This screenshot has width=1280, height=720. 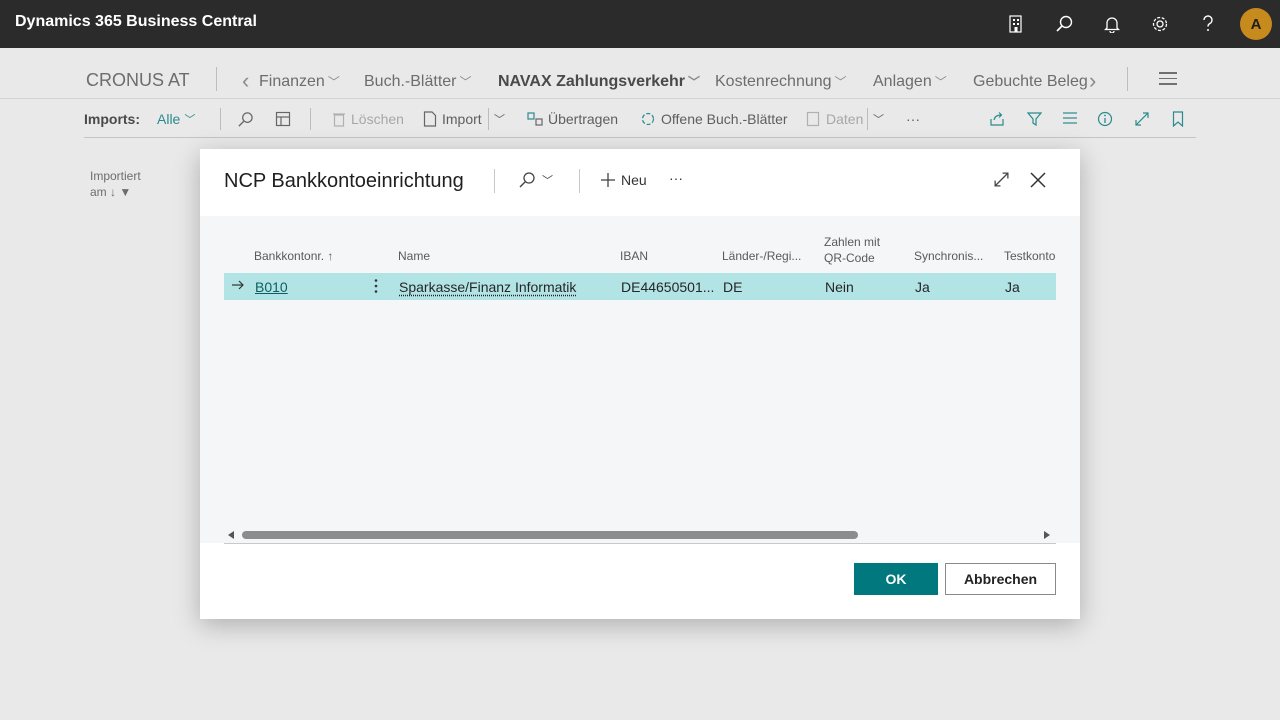 What do you see at coordinates (487, 287) in the screenshot?
I see `cell-name: Sparkasse/Finanz Informatik` at bounding box center [487, 287].